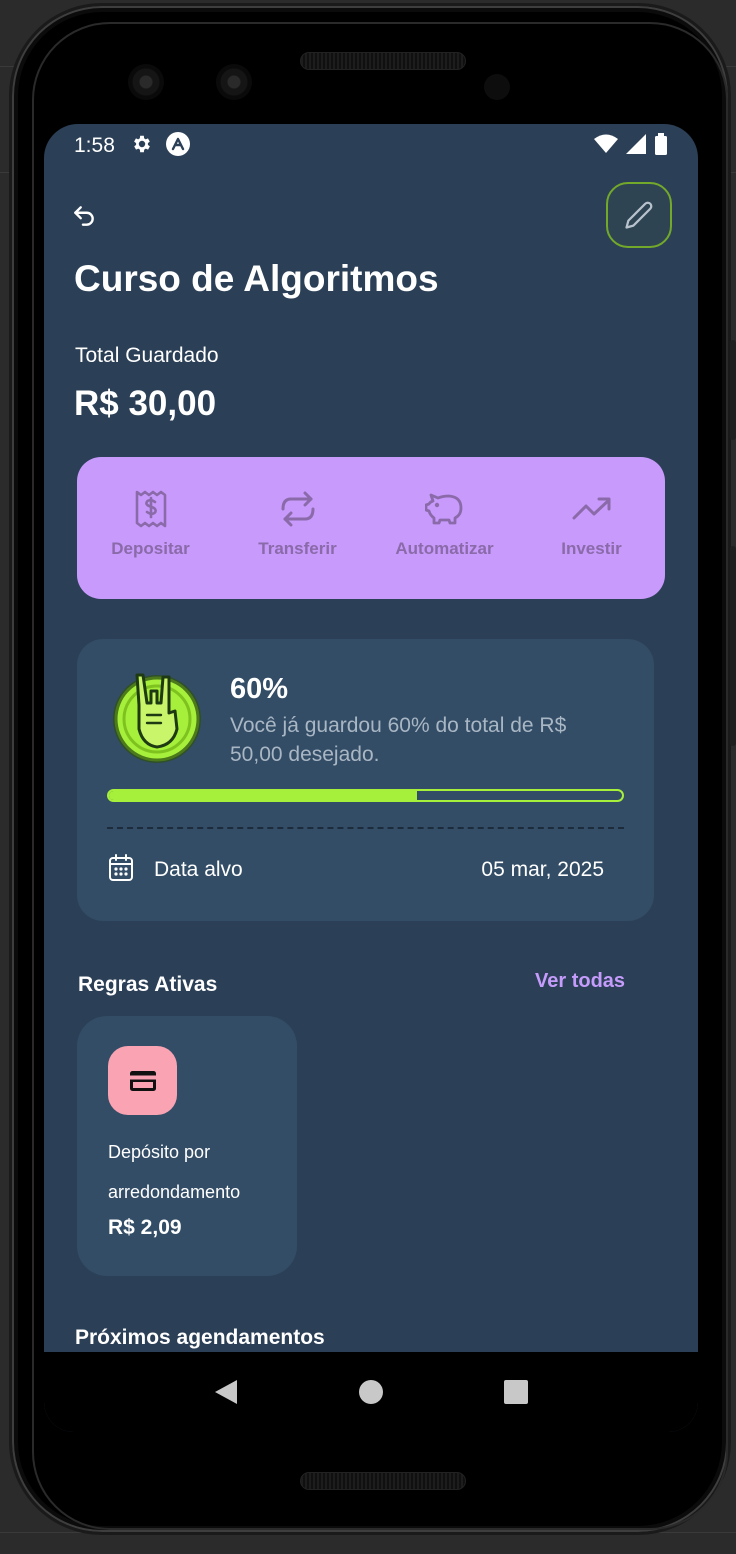 This screenshot has width=736, height=1554. Describe the element at coordinates (146, 82) in the screenshot. I see `front-camera` at that location.